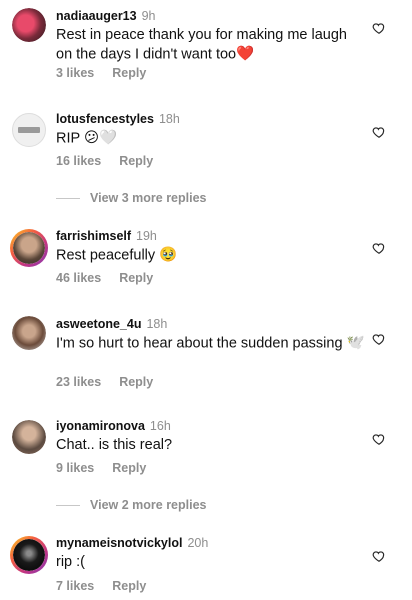 This screenshot has width=412, height=600. I want to click on comment-body: Rest peacefully, so click(106, 255).